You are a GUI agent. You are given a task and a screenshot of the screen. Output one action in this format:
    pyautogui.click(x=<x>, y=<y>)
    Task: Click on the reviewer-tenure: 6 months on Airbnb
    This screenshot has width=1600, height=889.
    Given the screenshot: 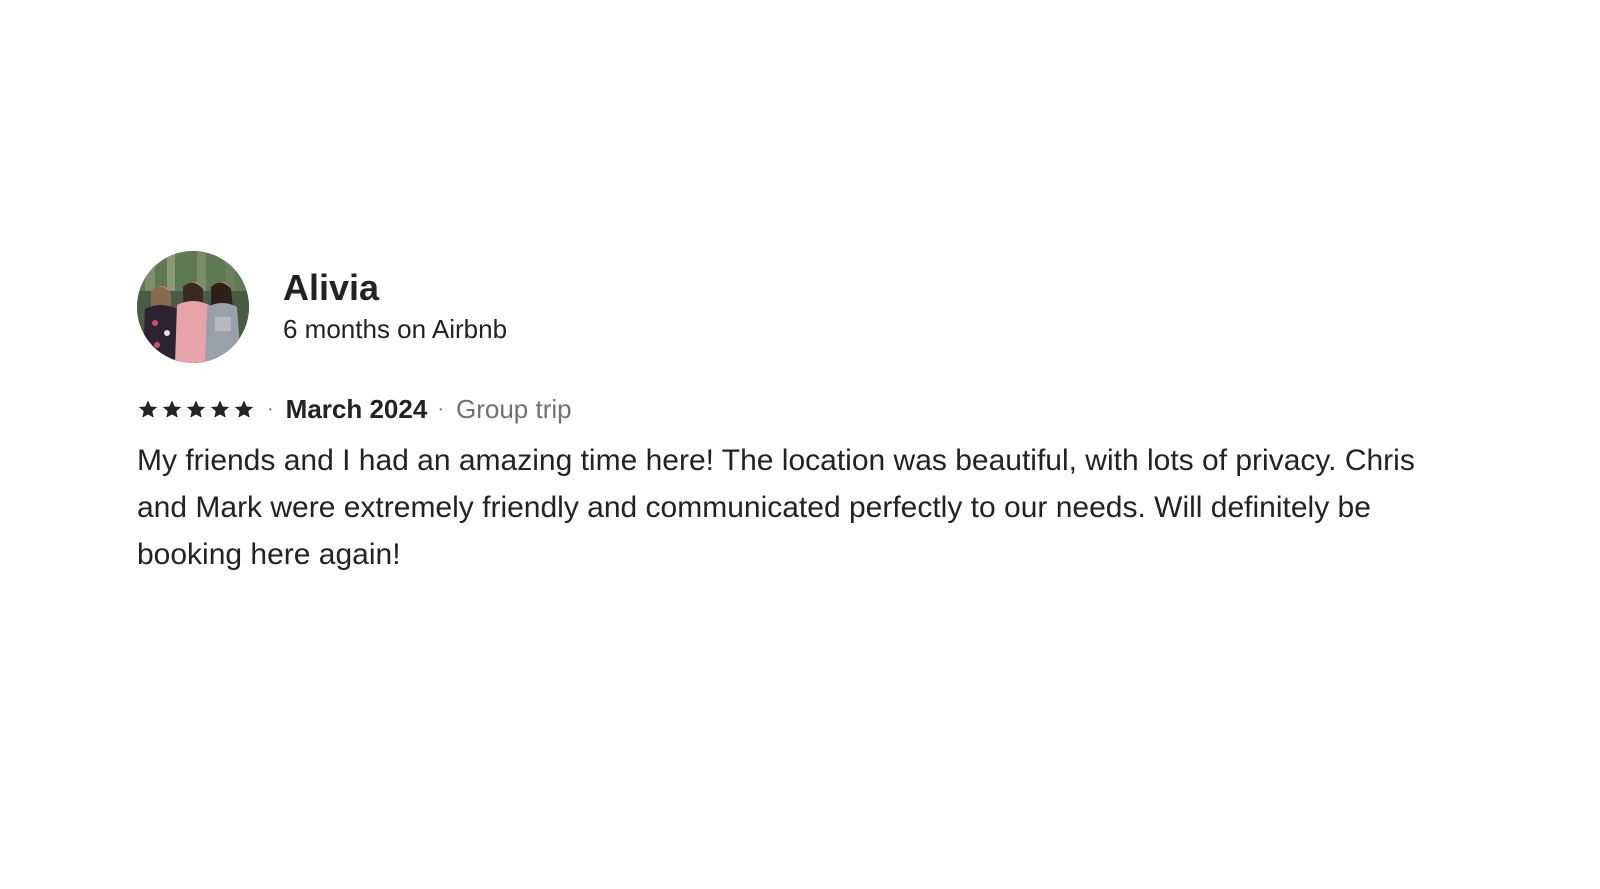 What is the action you would take?
    pyautogui.click(x=395, y=329)
    